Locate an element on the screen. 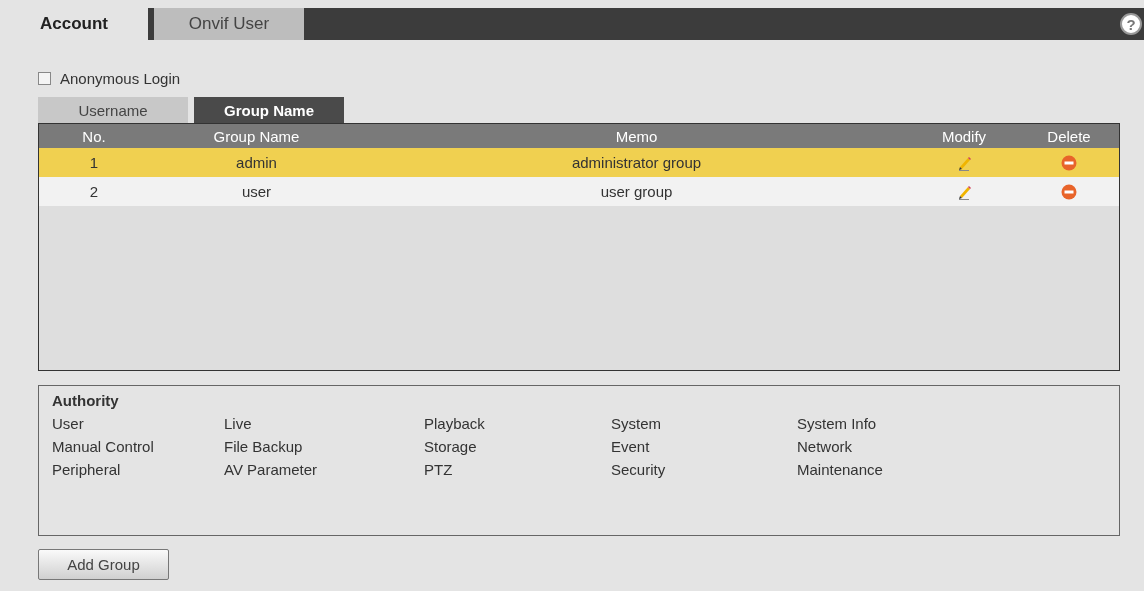 The height and width of the screenshot is (591, 1144). table-row: 2 user user group is located at coordinates (579, 191).